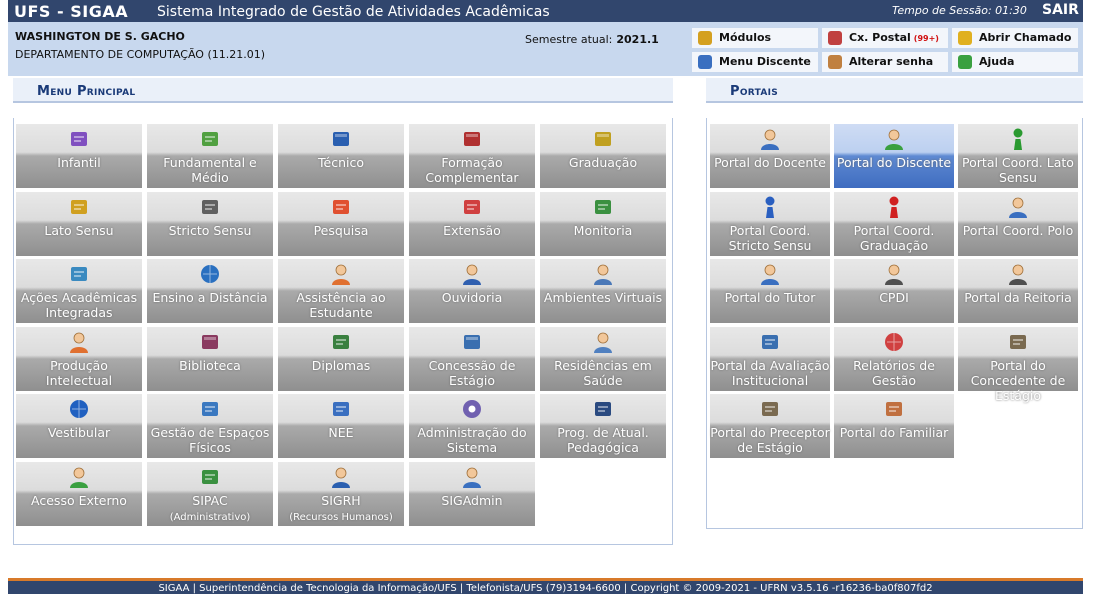 This screenshot has width=1098, height=594. What do you see at coordinates (770, 426) in the screenshot?
I see `portal-portal-do-preceptor-de-estagio: Portal do Preceptor de Estágio` at bounding box center [770, 426].